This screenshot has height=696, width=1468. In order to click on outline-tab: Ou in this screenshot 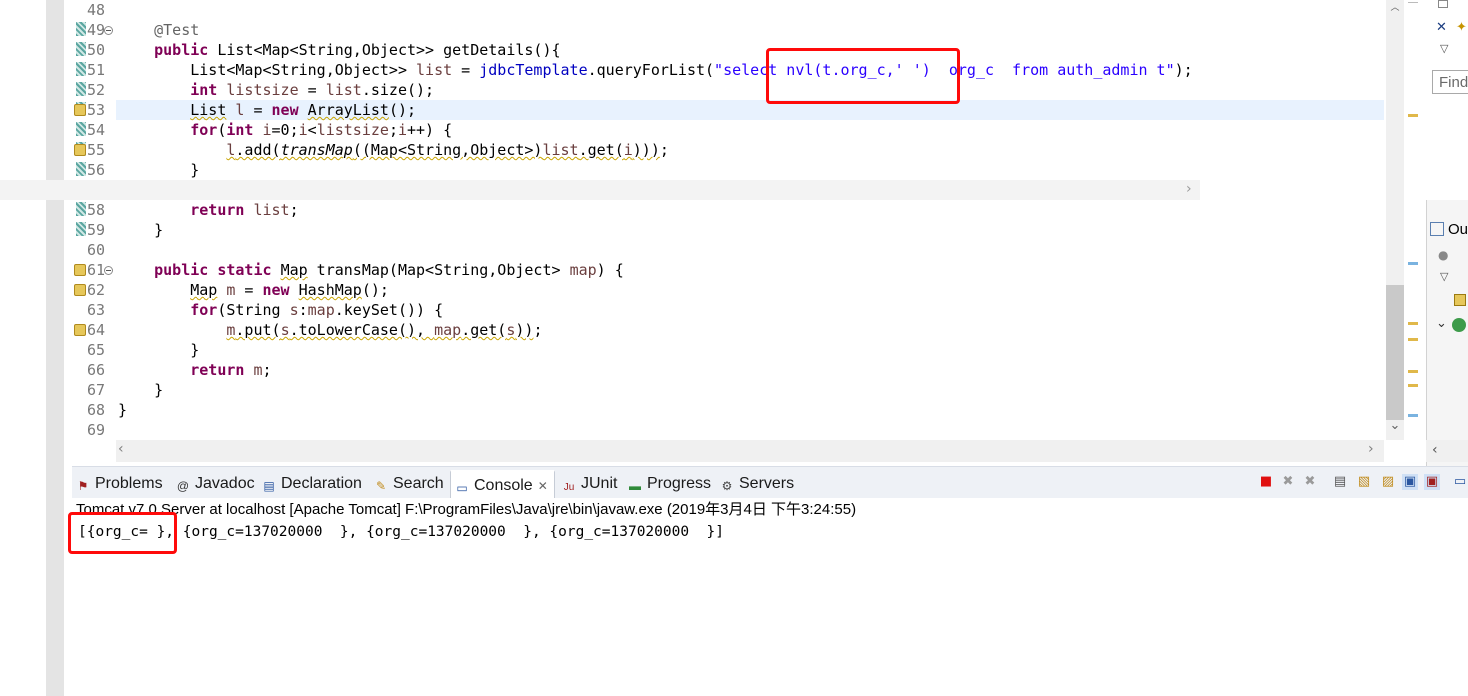, I will do `click(1447, 230)`.